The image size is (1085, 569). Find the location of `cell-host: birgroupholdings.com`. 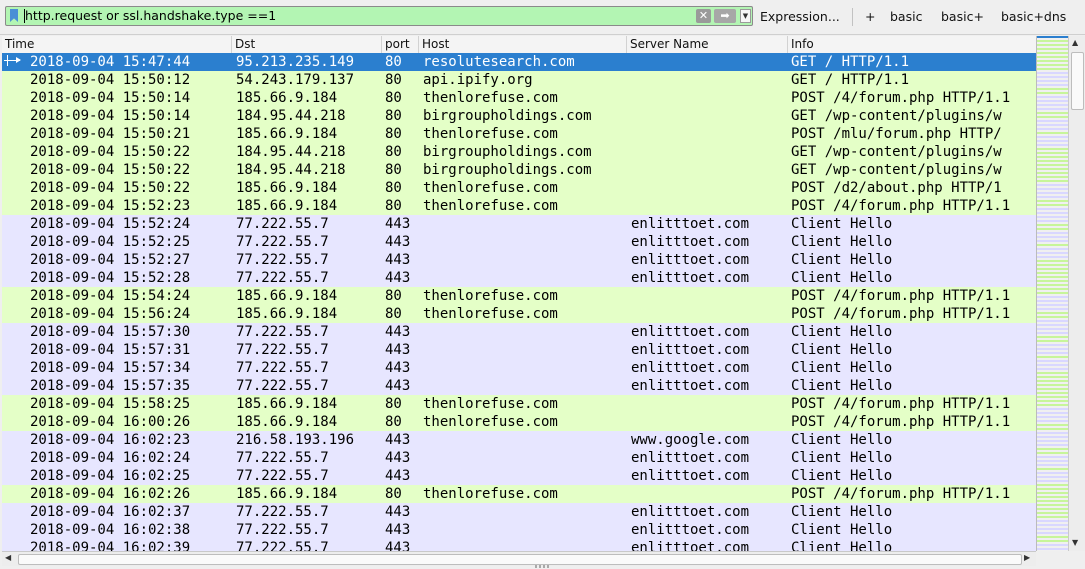

cell-host: birgroupholdings.com is located at coordinates (507, 116).